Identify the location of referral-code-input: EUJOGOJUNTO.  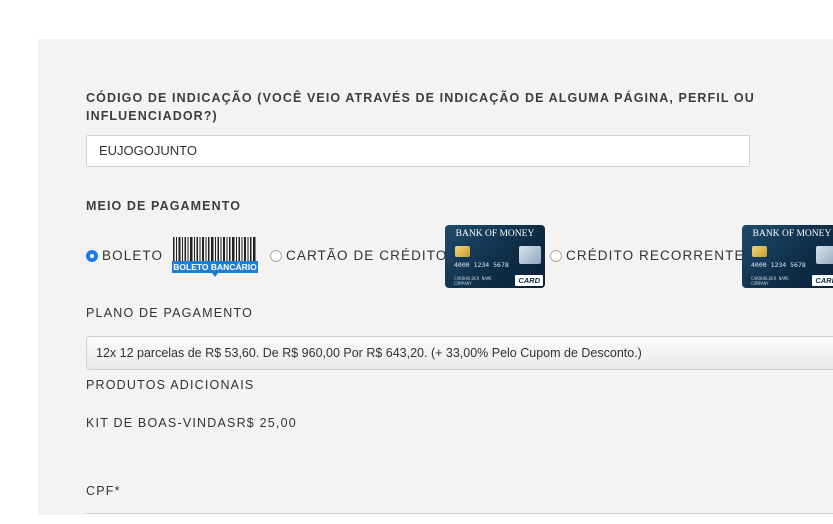
(418, 151).